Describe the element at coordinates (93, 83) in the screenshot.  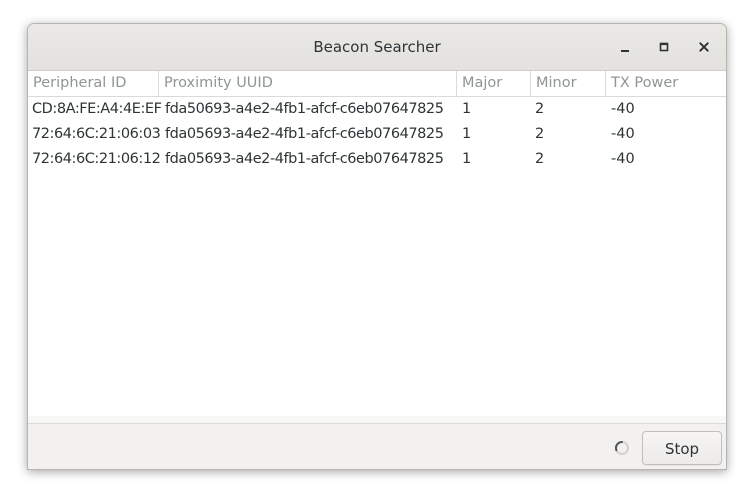
I see `column-header-peripheral-id: Peripheral ID` at that location.